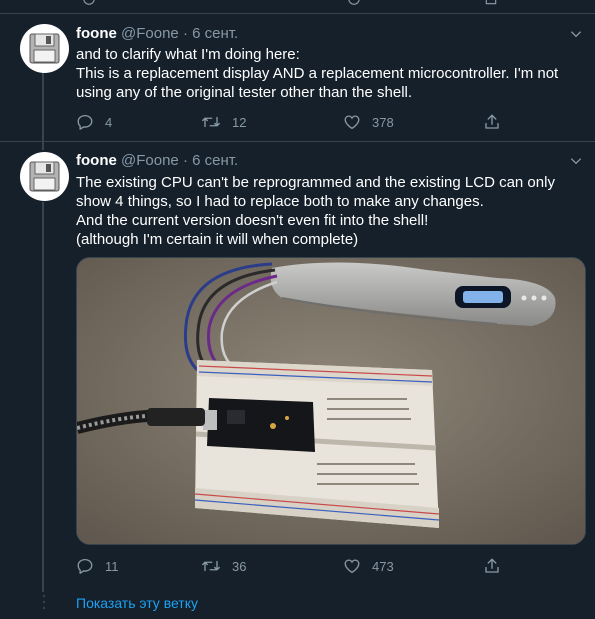  I want to click on previous-tweet-actions, so click(297, 7).